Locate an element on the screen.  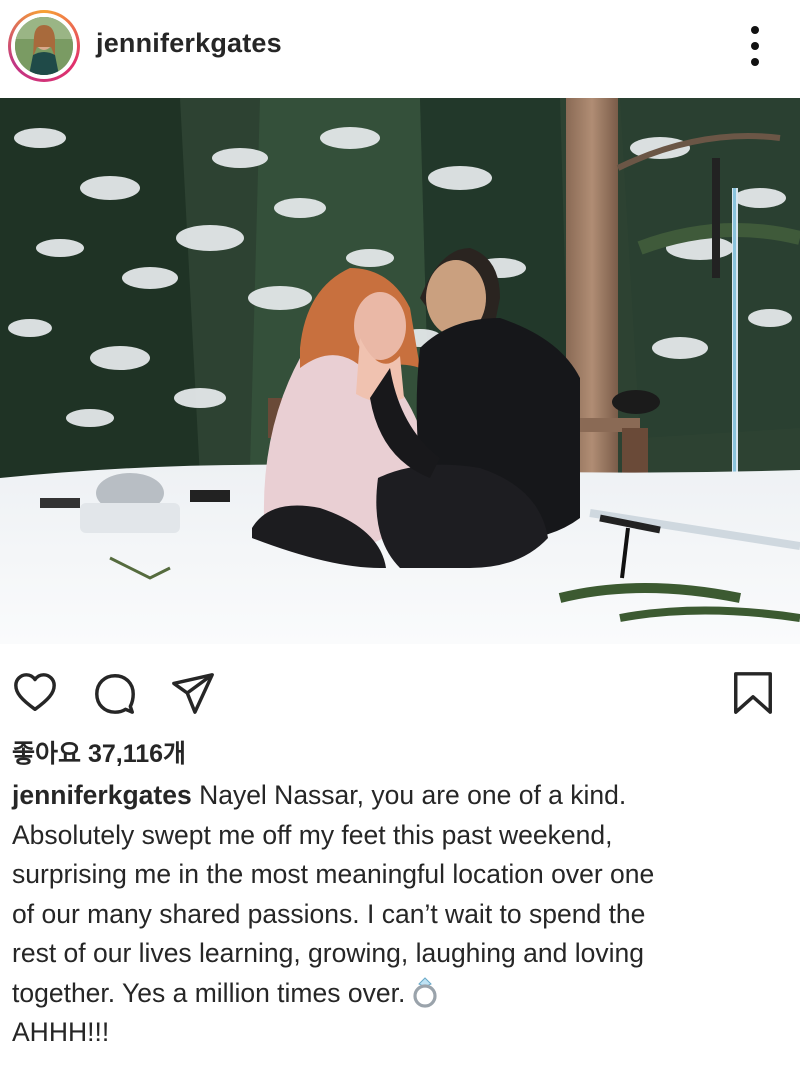
heart-icon is located at coordinates (35, 693).